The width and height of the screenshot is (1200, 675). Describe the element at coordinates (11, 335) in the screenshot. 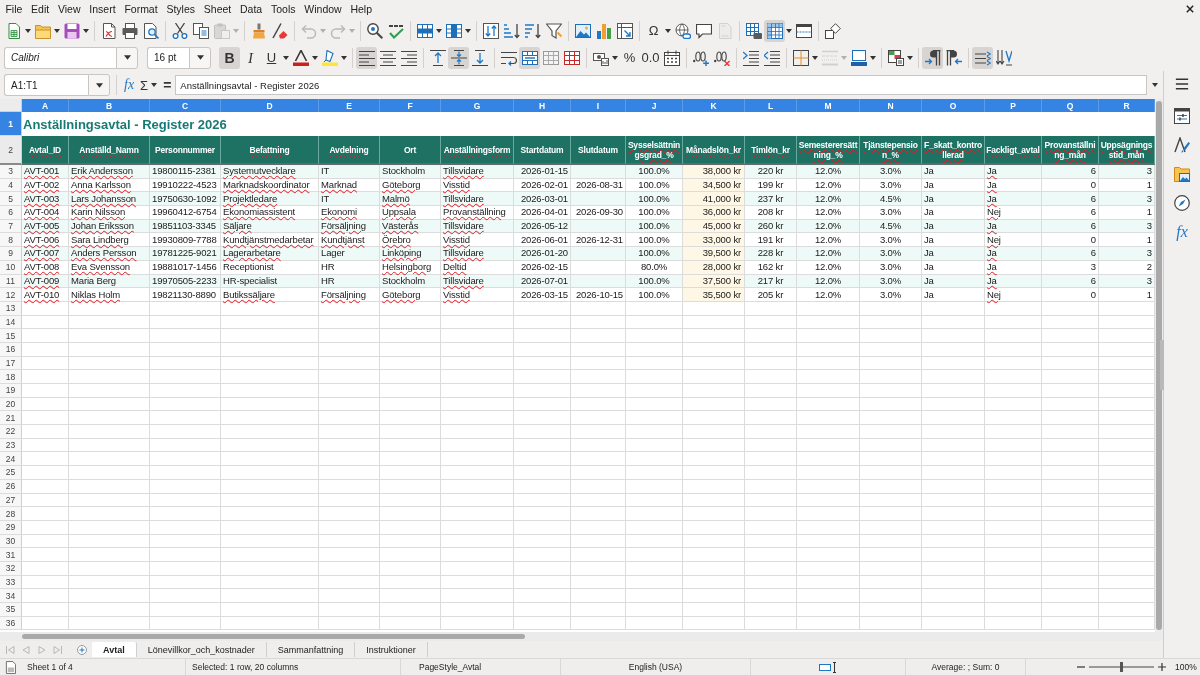

I see `row-header: 15` at that location.